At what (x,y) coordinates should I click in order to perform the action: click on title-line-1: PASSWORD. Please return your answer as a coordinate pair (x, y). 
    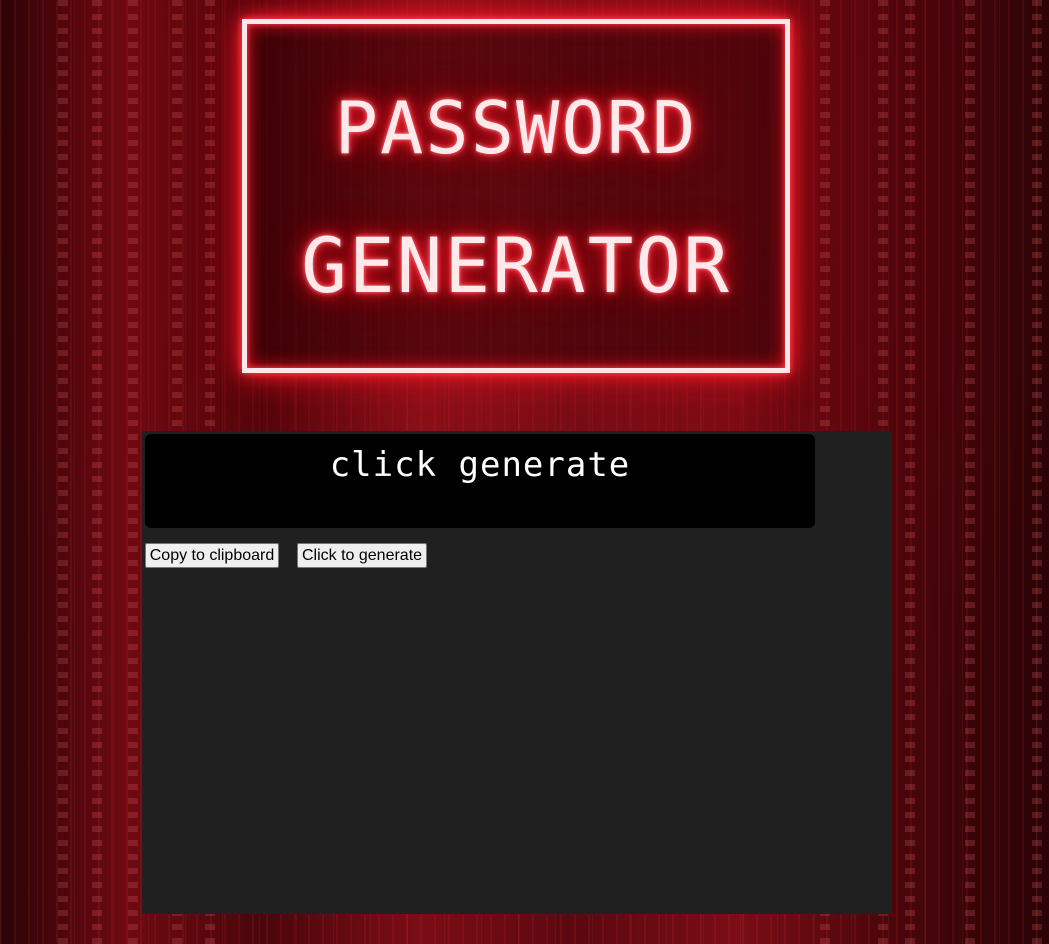
    Looking at the image, I should click on (516, 128).